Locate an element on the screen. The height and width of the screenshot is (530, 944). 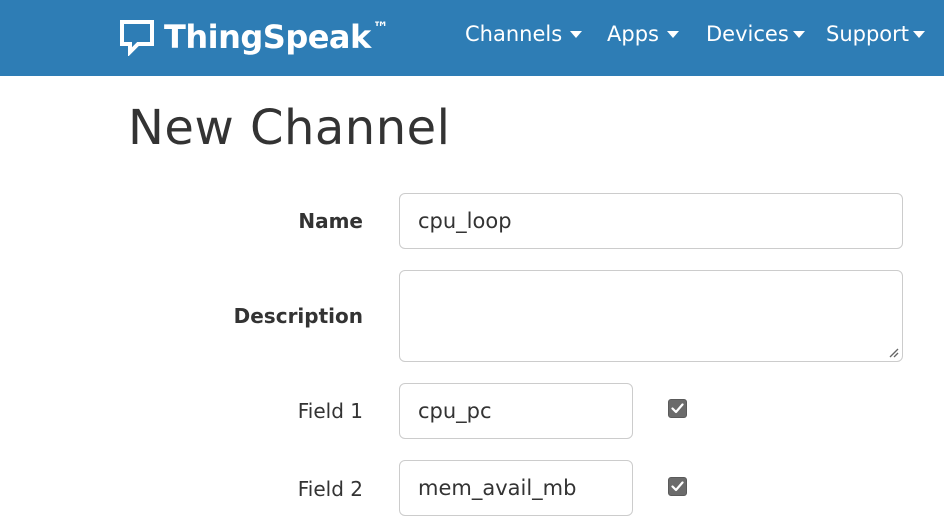
brand-name: ThingSpeak is located at coordinates (267, 37).